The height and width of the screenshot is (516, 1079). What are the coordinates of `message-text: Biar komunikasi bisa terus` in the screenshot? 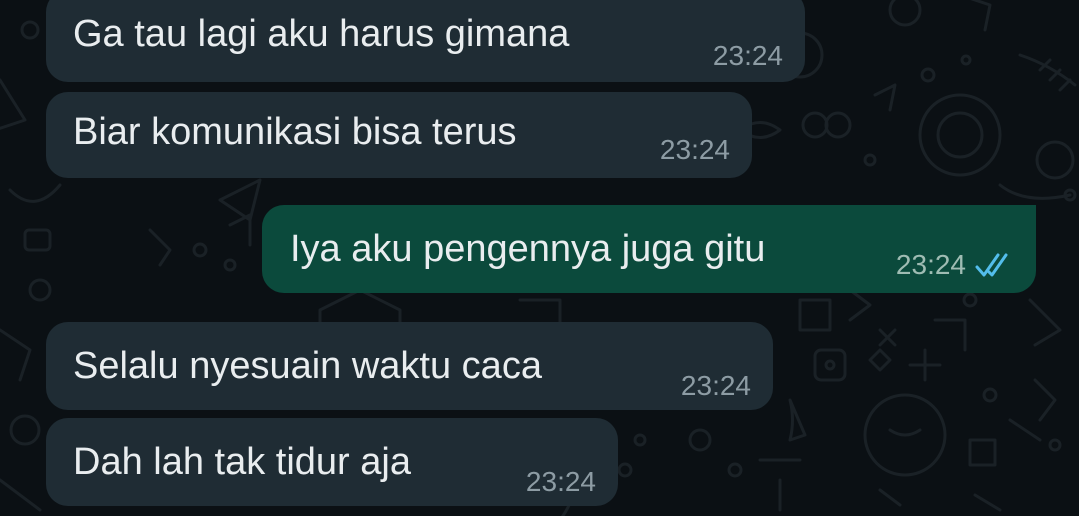 It's located at (295, 132).